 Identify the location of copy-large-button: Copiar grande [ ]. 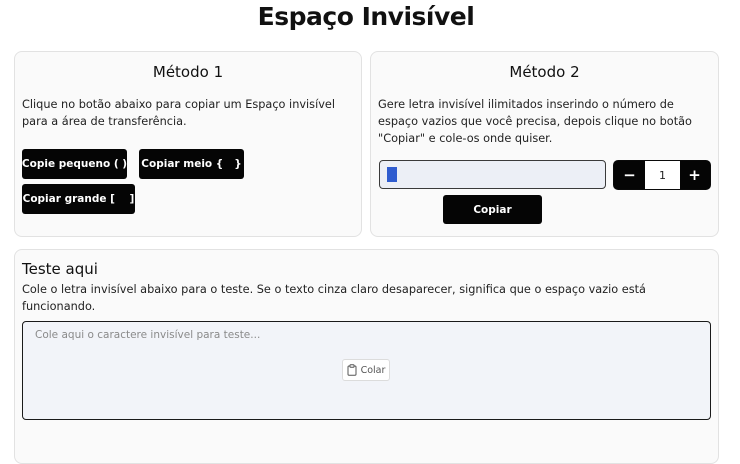
(78, 199).